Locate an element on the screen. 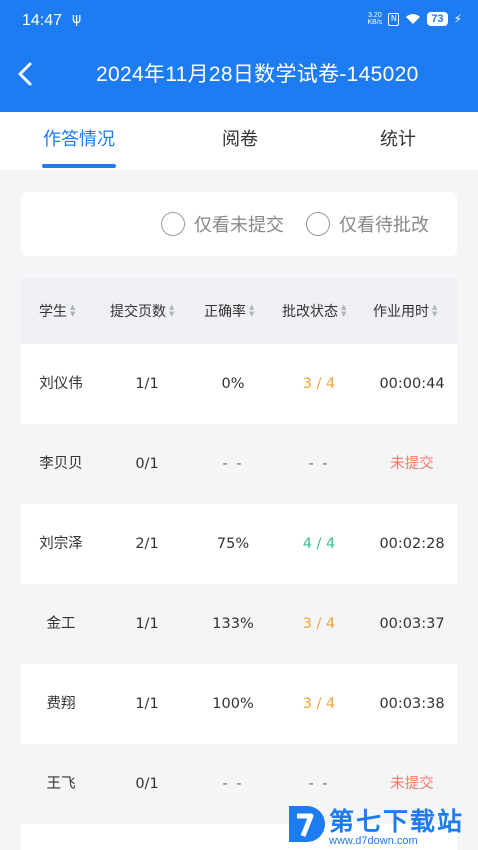  page-title: 2024年11月28日数学试卷-145020 is located at coordinates (257, 74).